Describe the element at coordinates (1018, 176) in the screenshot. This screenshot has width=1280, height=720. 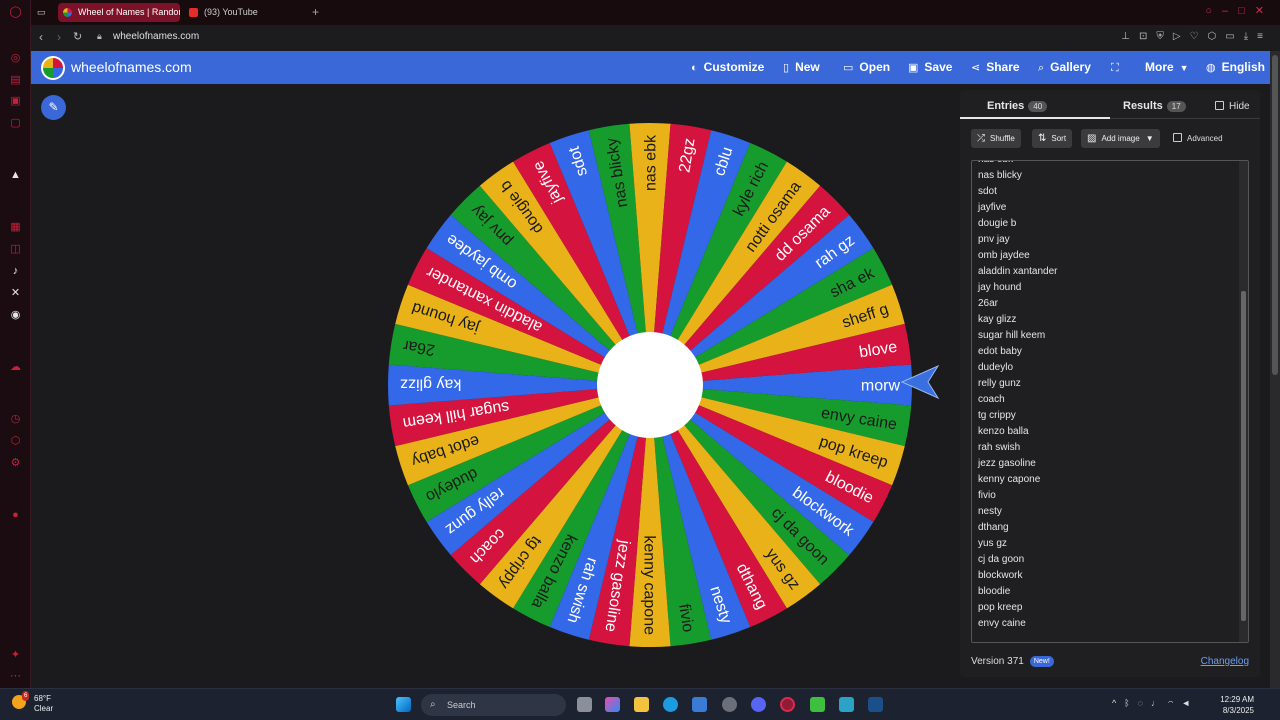
I see `entry-item: nas blicky` at that location.